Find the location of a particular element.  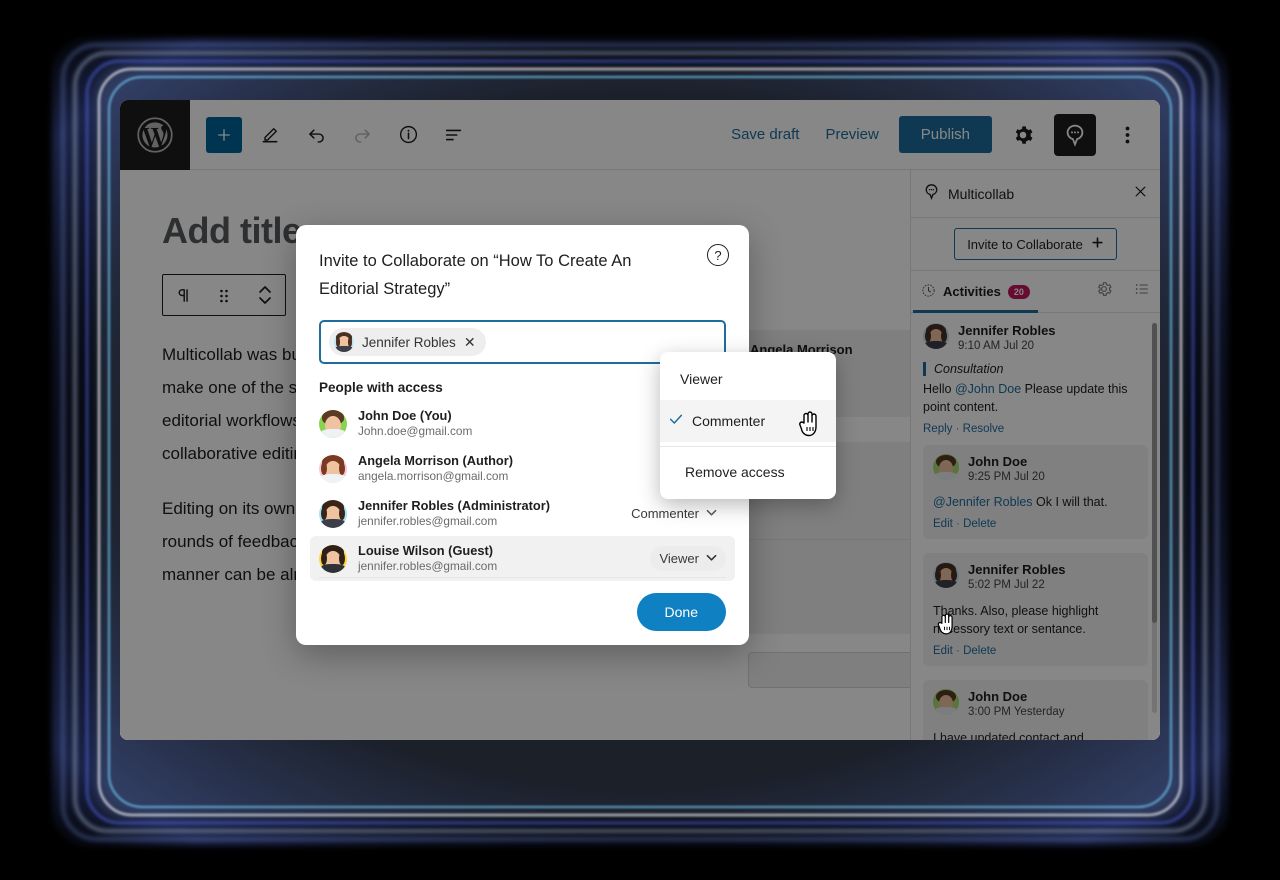

role-value: Viewer is located at coordinates (679, 558).